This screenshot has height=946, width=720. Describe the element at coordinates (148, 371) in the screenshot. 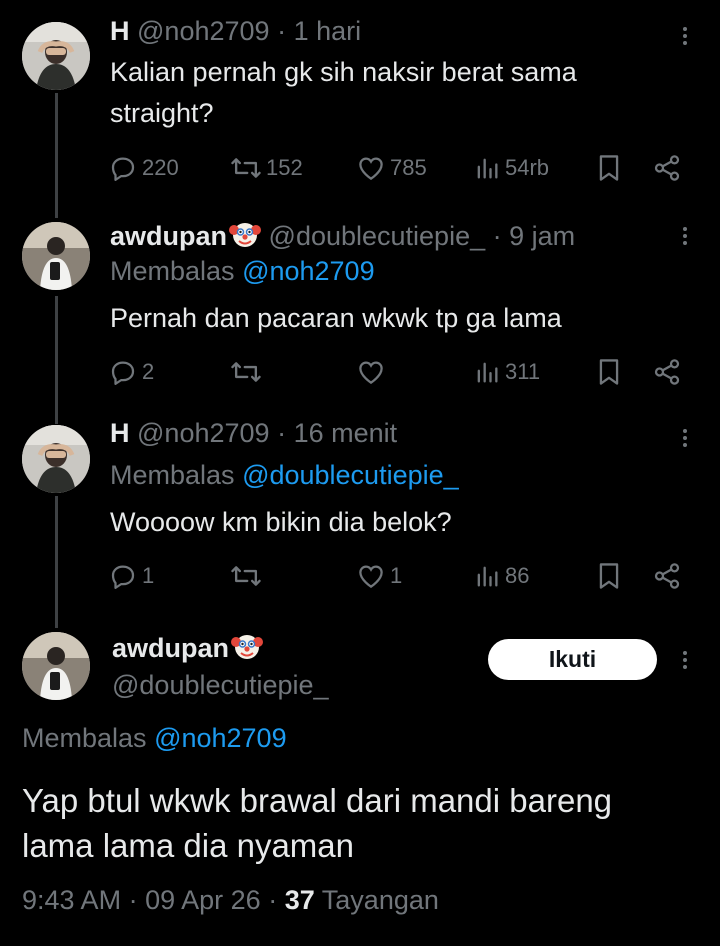

I see `reply-count: 2` at that location.